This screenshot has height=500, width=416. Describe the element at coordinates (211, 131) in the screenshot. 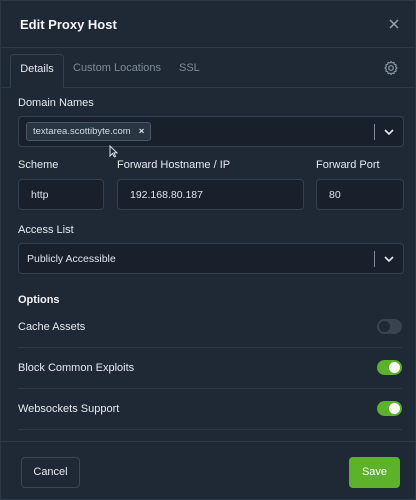

I see `domain-names-input: textarea.scottibyte.com ×` at that location.